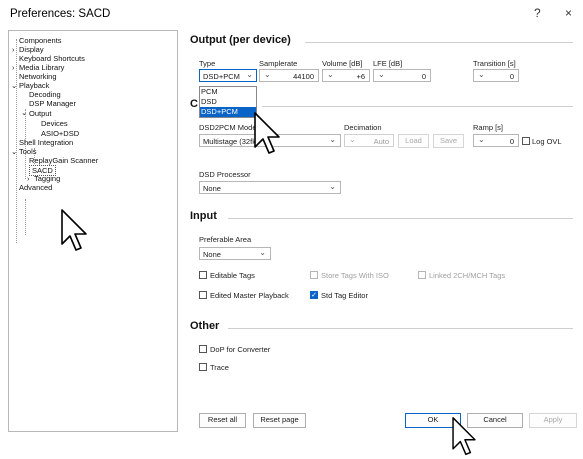 The height and width of the screenshot is (459, 583). Describe the element at coordinates (221, 76) in the screenshot. I see `type-value: DSD+PCM` at that location.